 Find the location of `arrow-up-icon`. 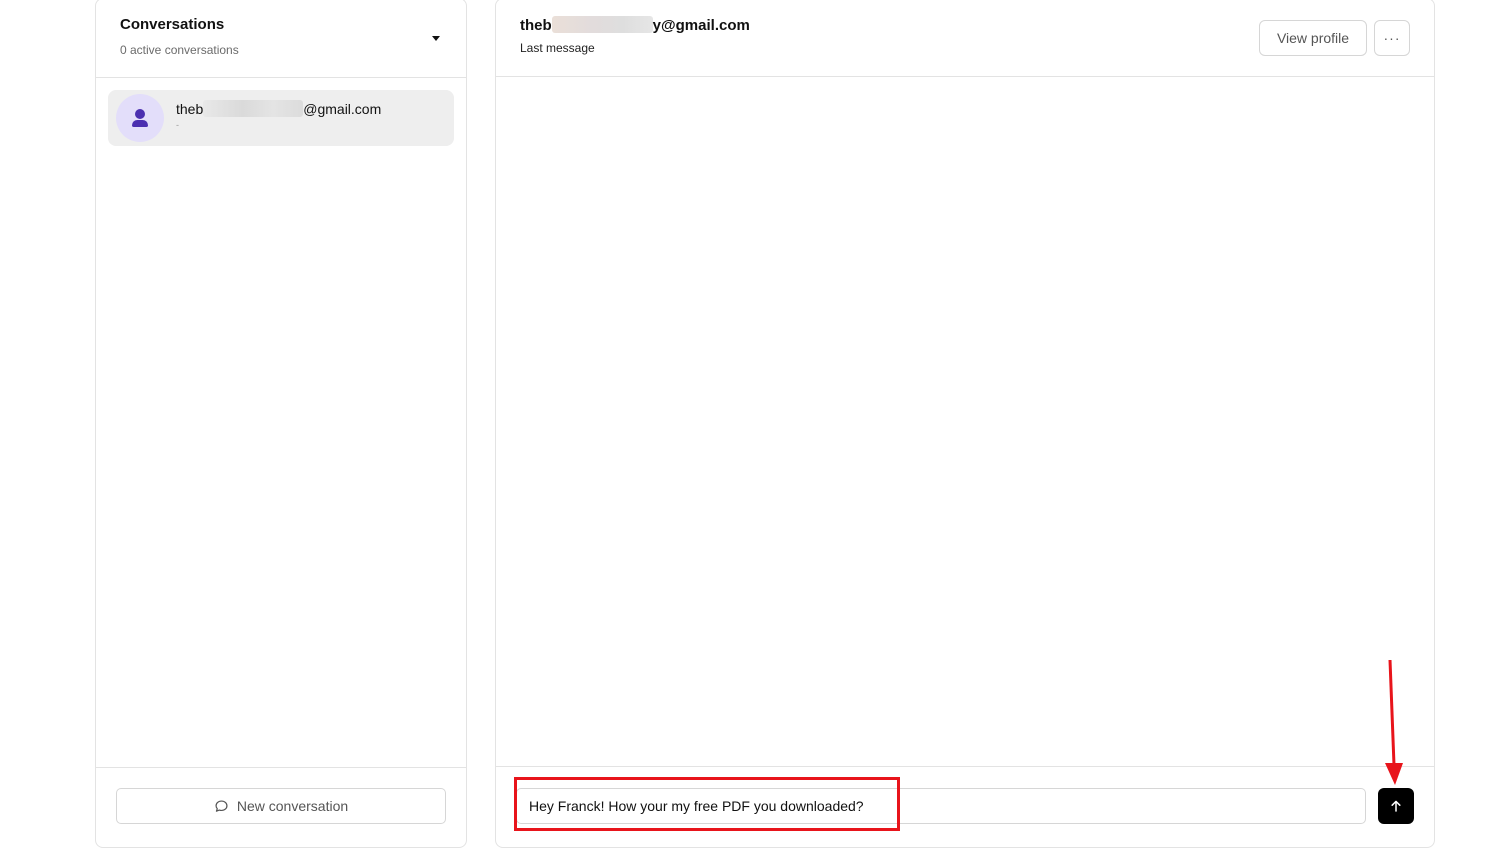

arrow-up-icon is located at coordinates (1396, 806).